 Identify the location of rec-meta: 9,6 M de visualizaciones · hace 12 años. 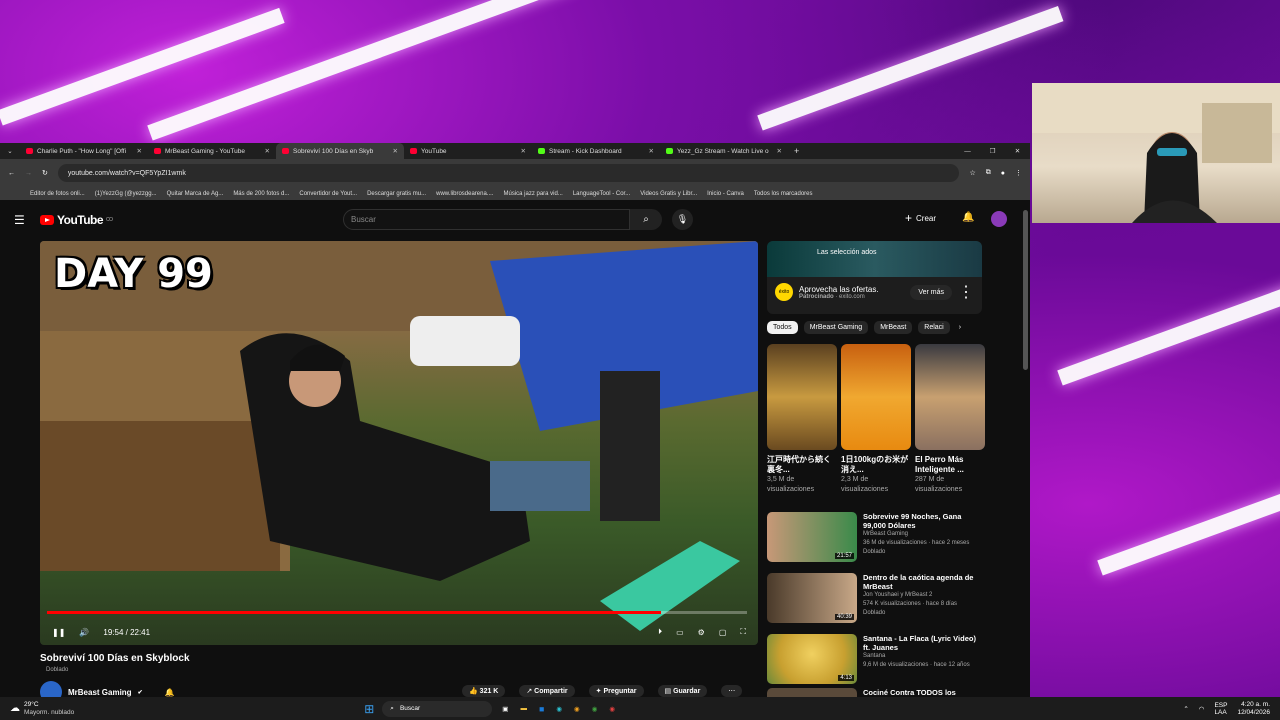
(916, 665).